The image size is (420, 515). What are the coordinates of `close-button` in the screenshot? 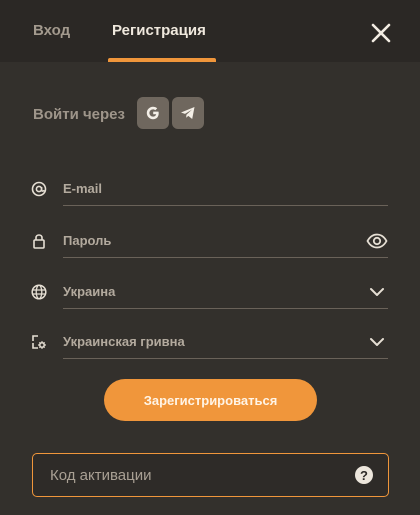 It's located at (381, 33).